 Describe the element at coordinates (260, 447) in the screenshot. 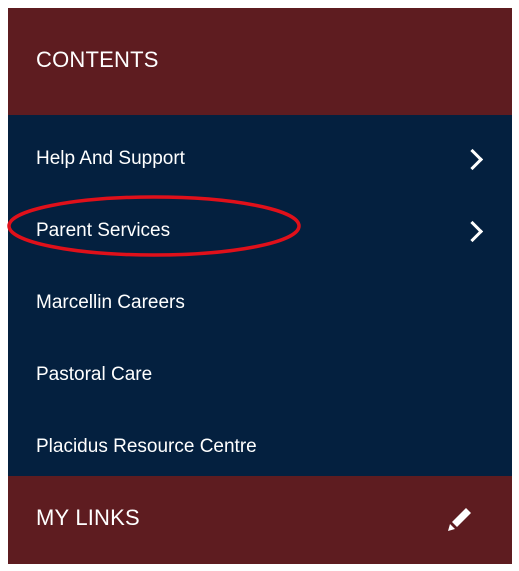

I see `menu-item-placidus-resource-centre: Placidus Resource Centre` at that location.